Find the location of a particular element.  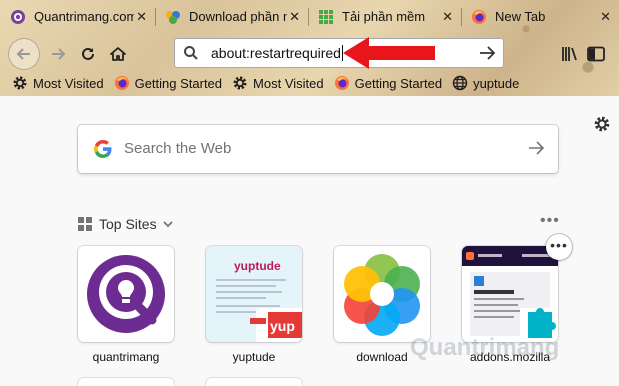

reload-icon is located at coordinates (88, 53).